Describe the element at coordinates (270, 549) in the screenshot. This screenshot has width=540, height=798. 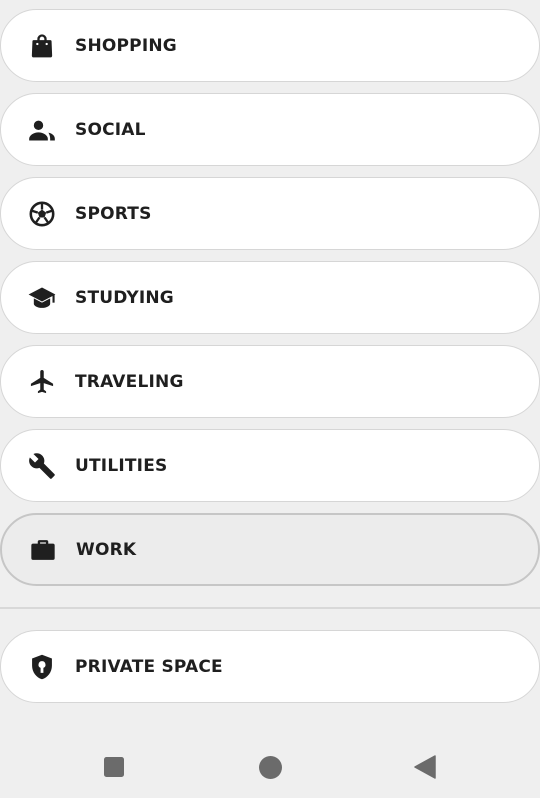
I see `category-work: WORK` at that location.